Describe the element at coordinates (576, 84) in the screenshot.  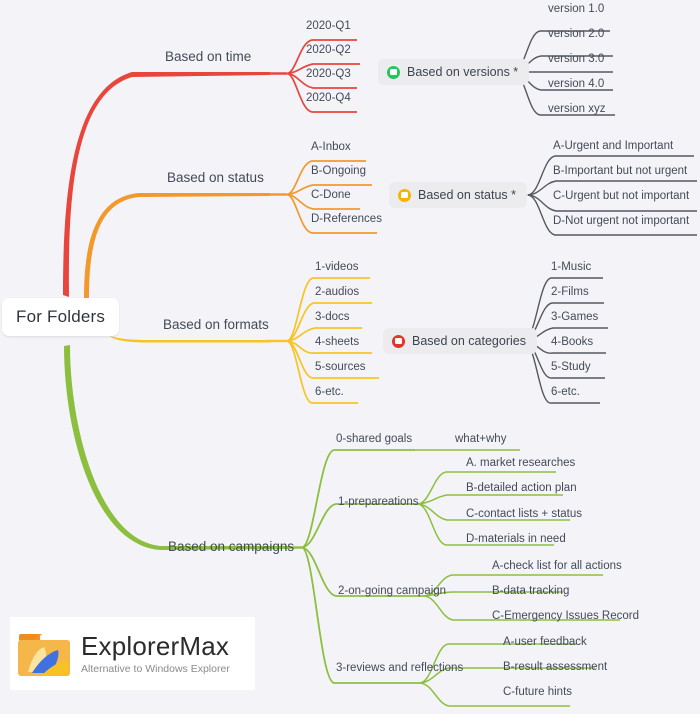
I see `leaf-versions-3: version 4.0` at that location.